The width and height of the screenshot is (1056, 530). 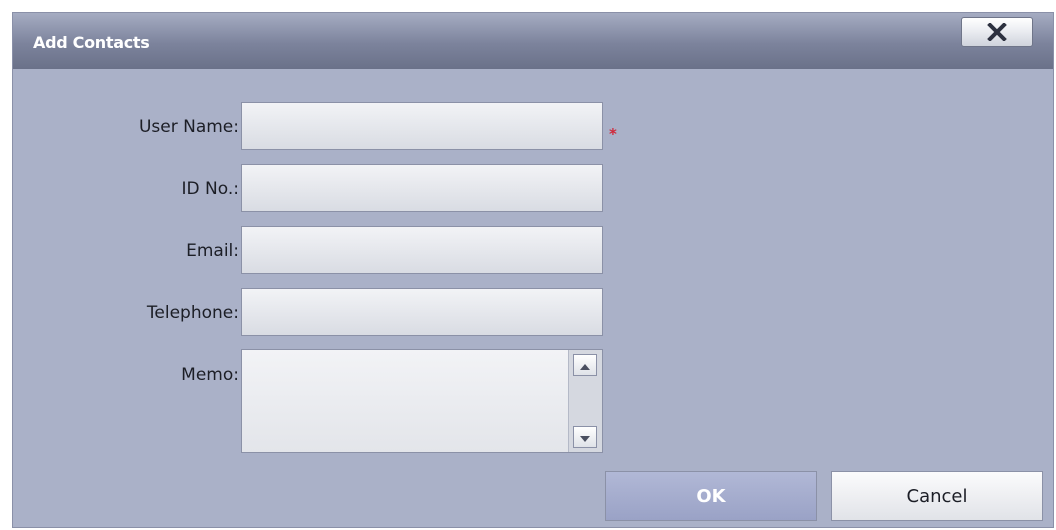 What do you see at coordinates (405, 401) in the screenshot?
I see `memo-textarea` at bounding box center [405, 401].